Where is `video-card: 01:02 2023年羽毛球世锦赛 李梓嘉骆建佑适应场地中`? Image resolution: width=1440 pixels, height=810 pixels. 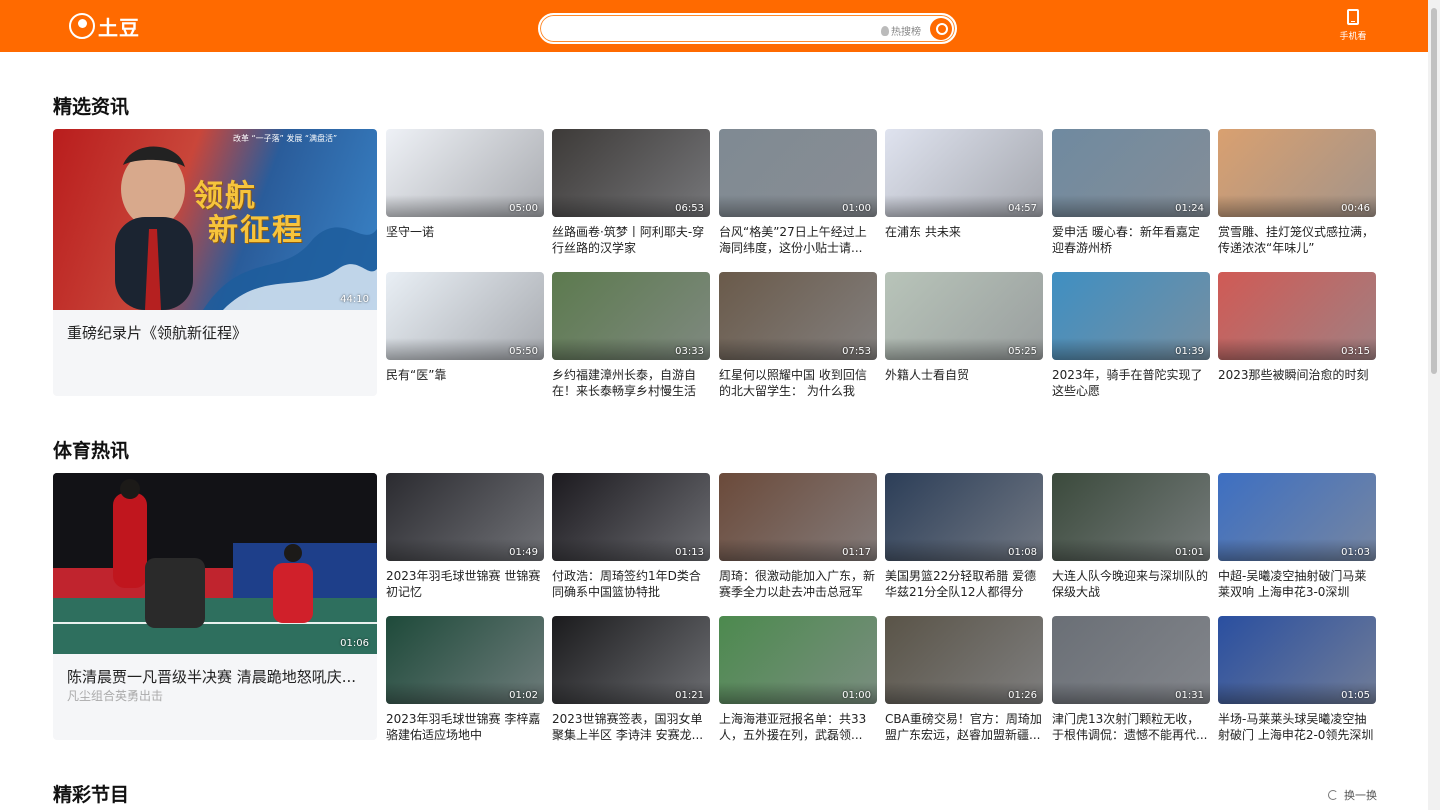
video-card: 01:02 2023年羽毛球世锦赛 李梓嘉骆建佑适应场地中 is located at coordinates (465, 679).